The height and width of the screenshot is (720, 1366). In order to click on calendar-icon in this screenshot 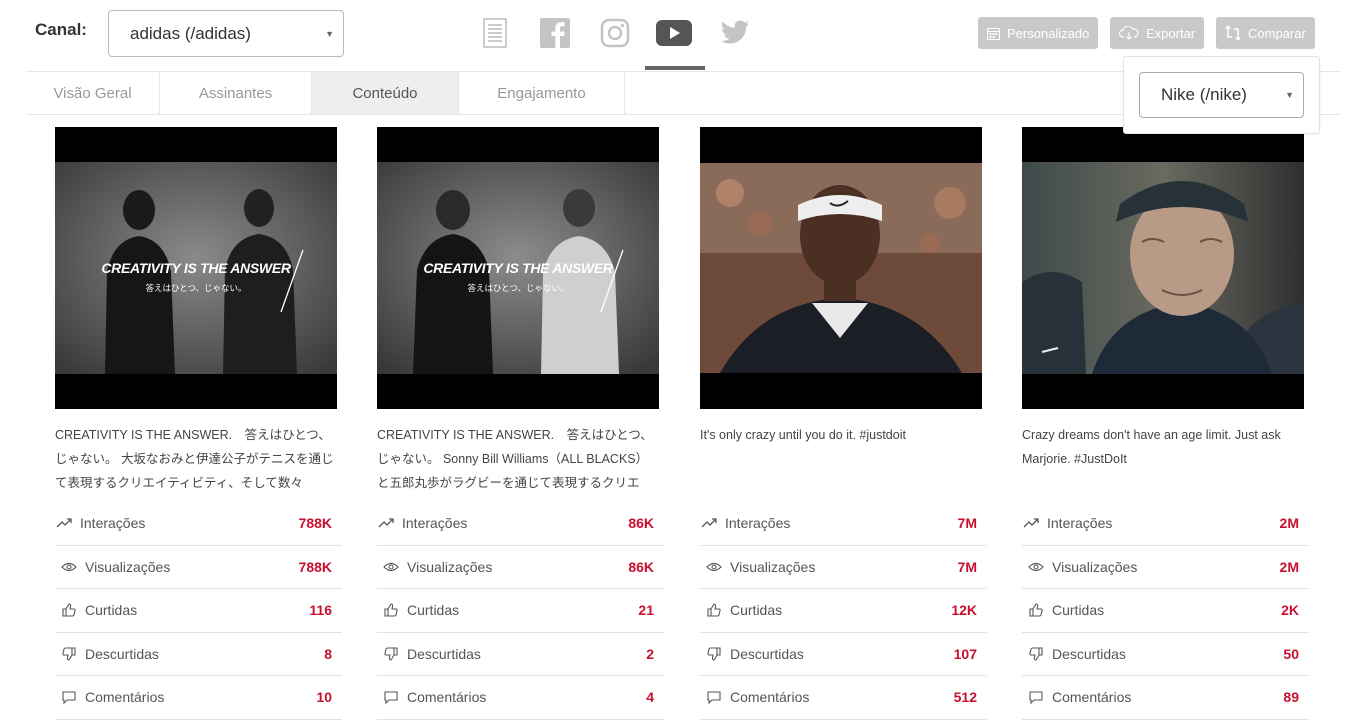, I will do `click(993, 33)`.